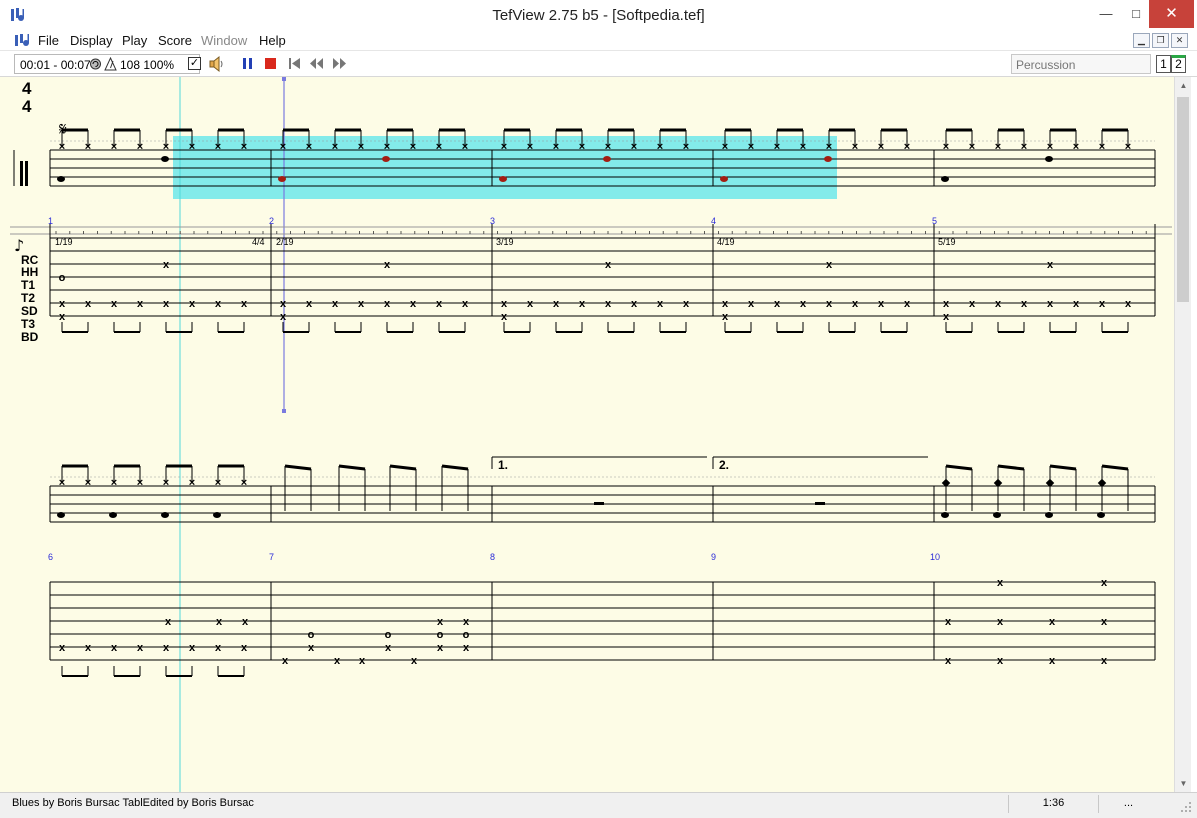 This screenshot has width=1197, height=818. Describe the element at coordinates (1141, 40) in the screenshot. I see `child-minimize-button: ▁` at that location.